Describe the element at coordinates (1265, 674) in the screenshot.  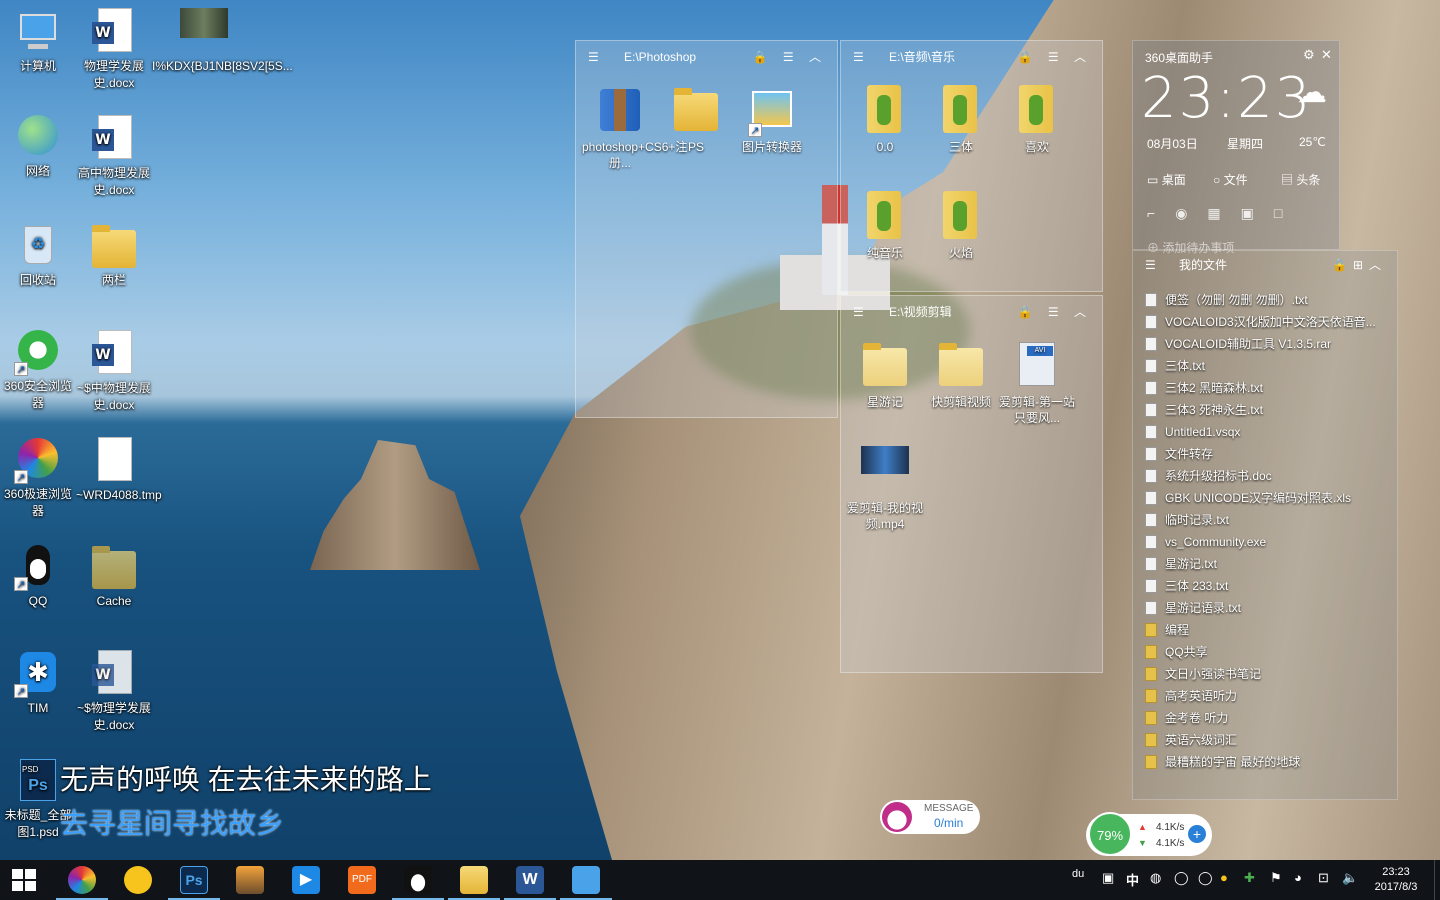
I see `file-list-item: 文日小强读书笔记` at that location.